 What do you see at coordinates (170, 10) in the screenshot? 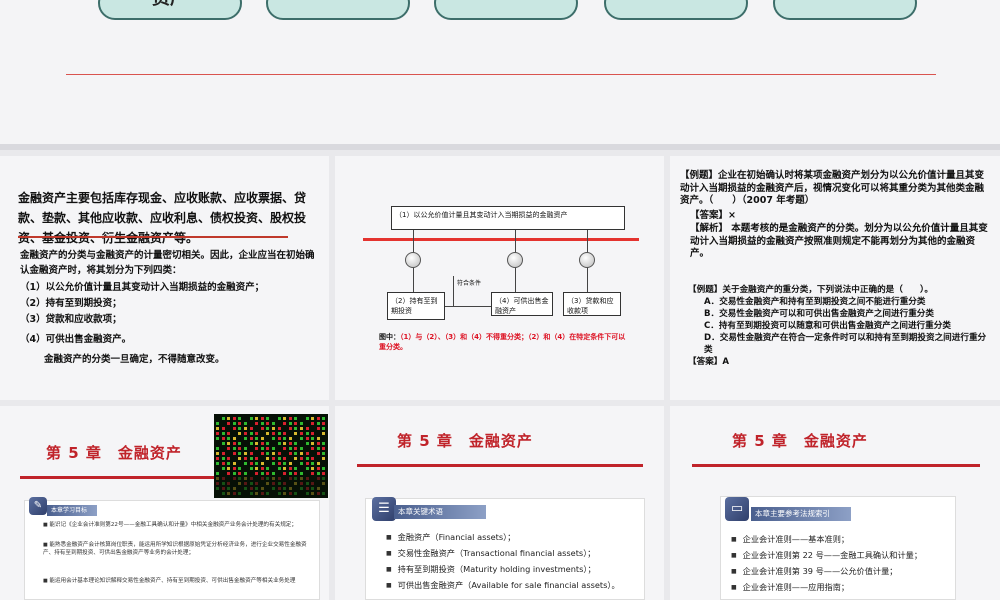
I see `nav-pill-1: 资产` at bounding box center [170, 10].